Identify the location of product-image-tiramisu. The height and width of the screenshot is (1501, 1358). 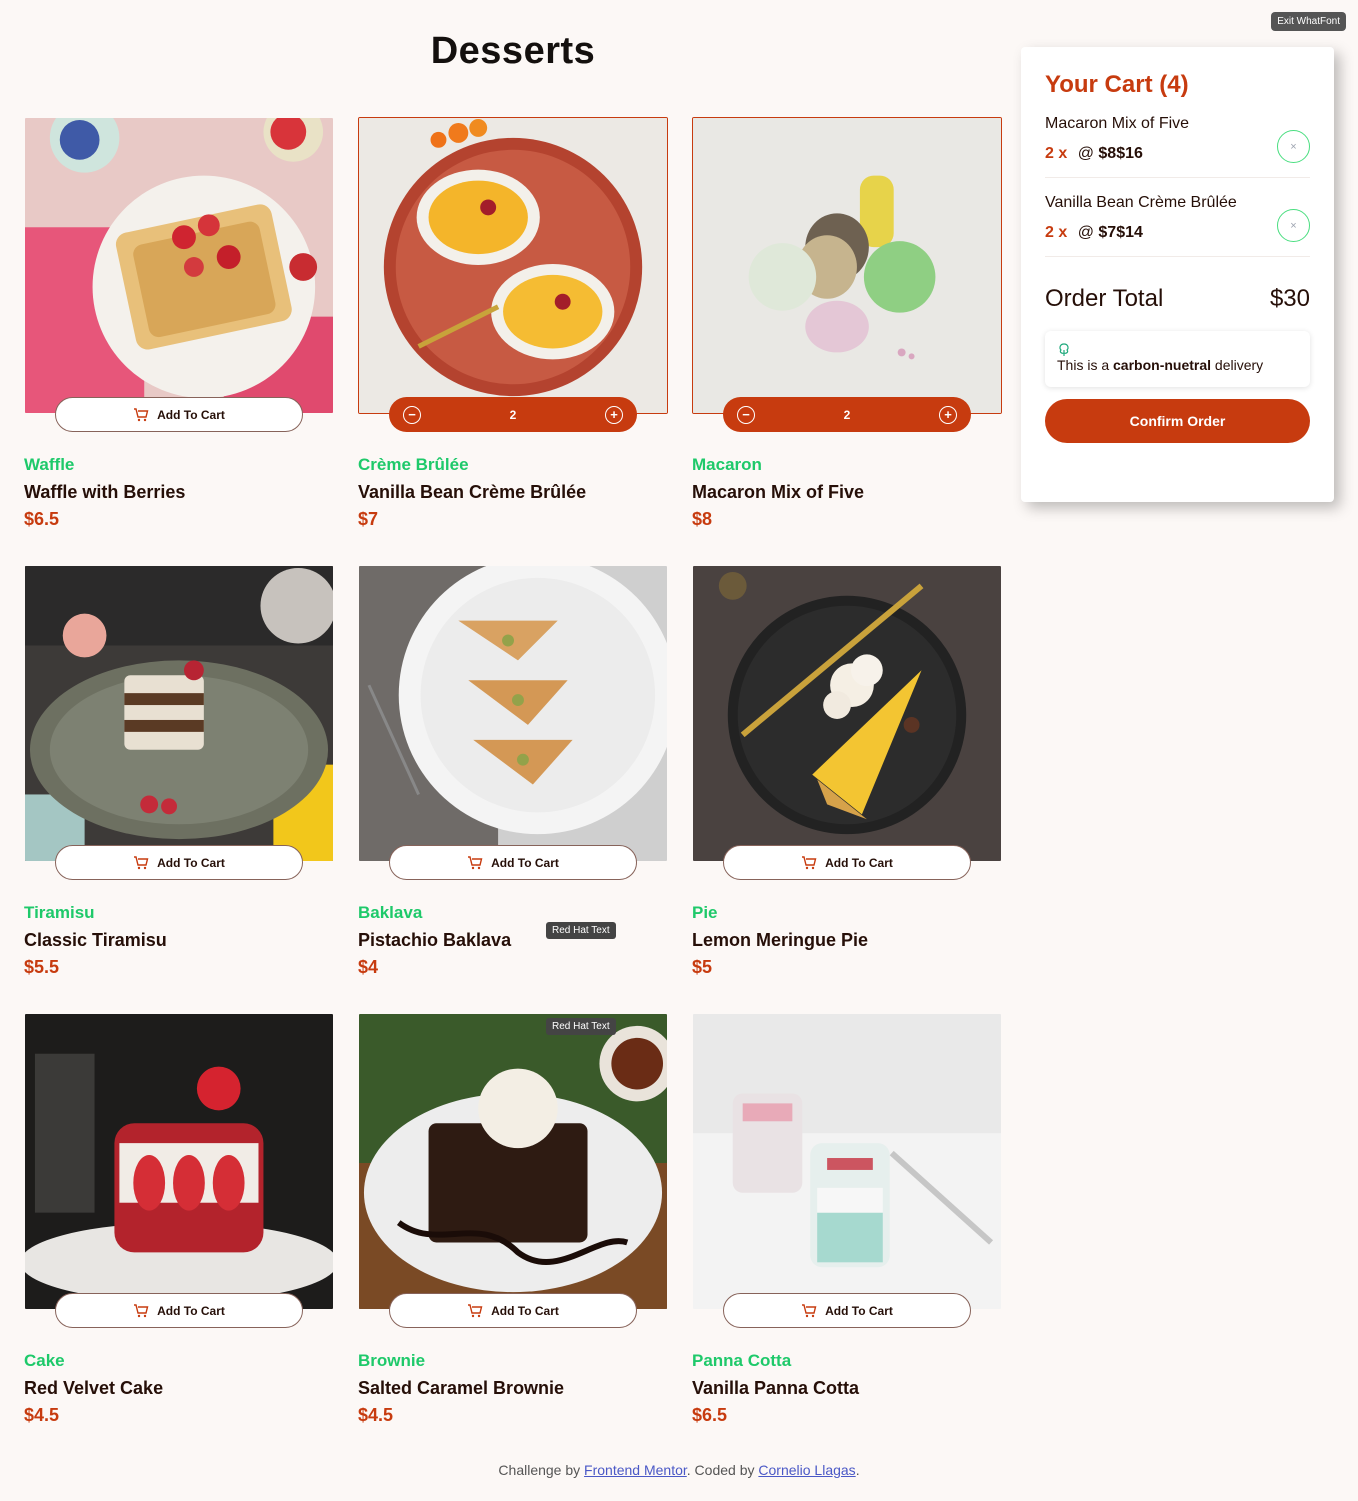
(179, 713).